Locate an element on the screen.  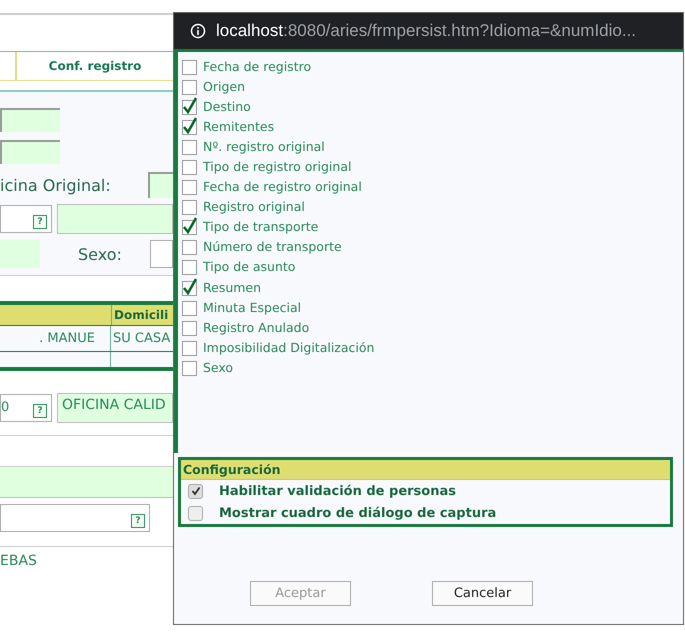
checkbox-label: Tipo de asunto is located at coordinates (249, 266).